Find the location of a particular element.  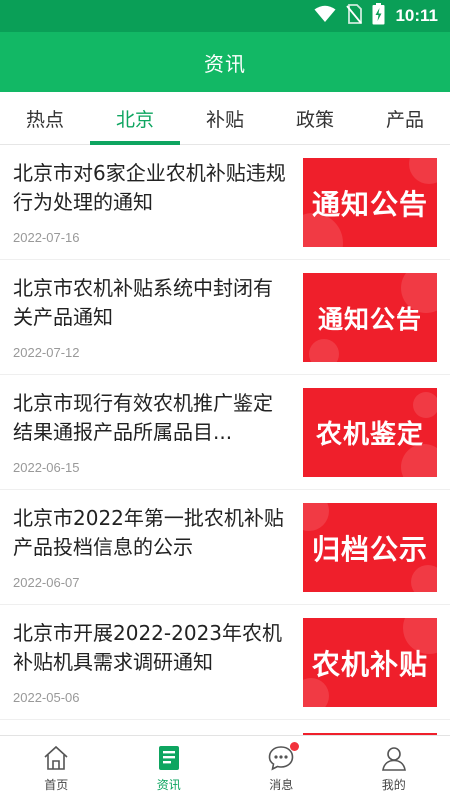

page-title: 资讯 is located at coordinates (225, 62).